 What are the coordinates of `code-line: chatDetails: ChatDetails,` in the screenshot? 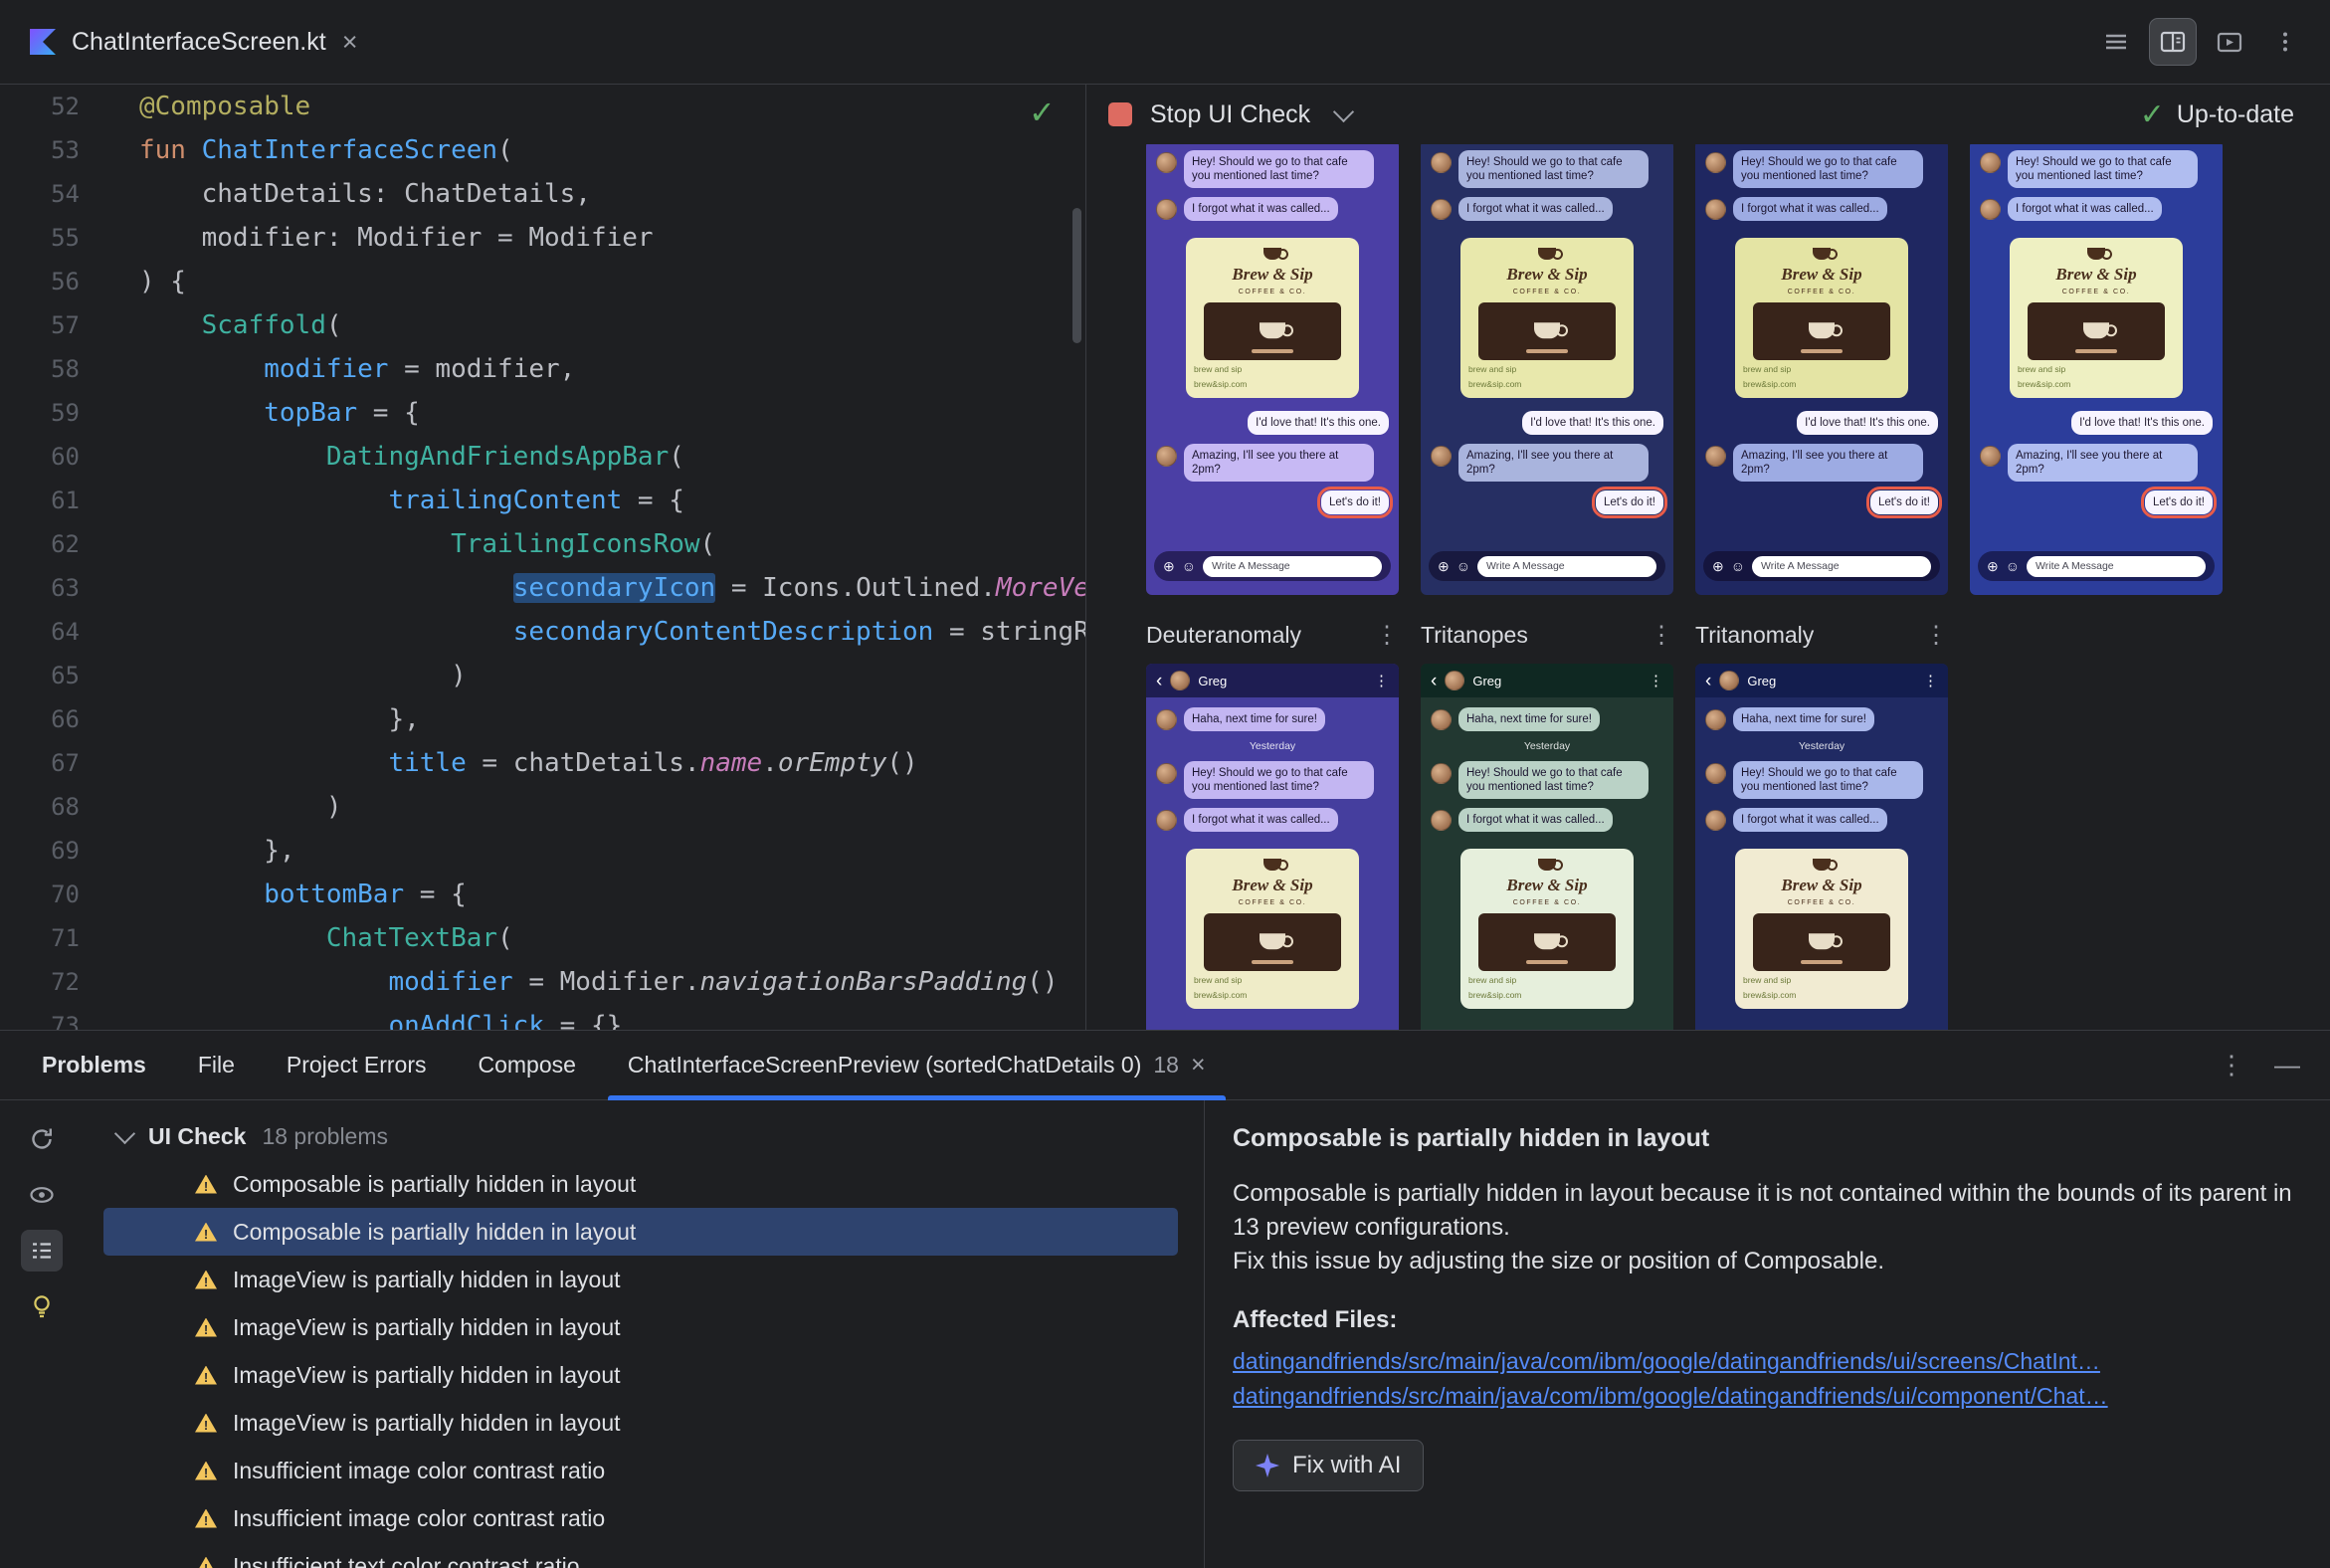 It's located at (612, 194).